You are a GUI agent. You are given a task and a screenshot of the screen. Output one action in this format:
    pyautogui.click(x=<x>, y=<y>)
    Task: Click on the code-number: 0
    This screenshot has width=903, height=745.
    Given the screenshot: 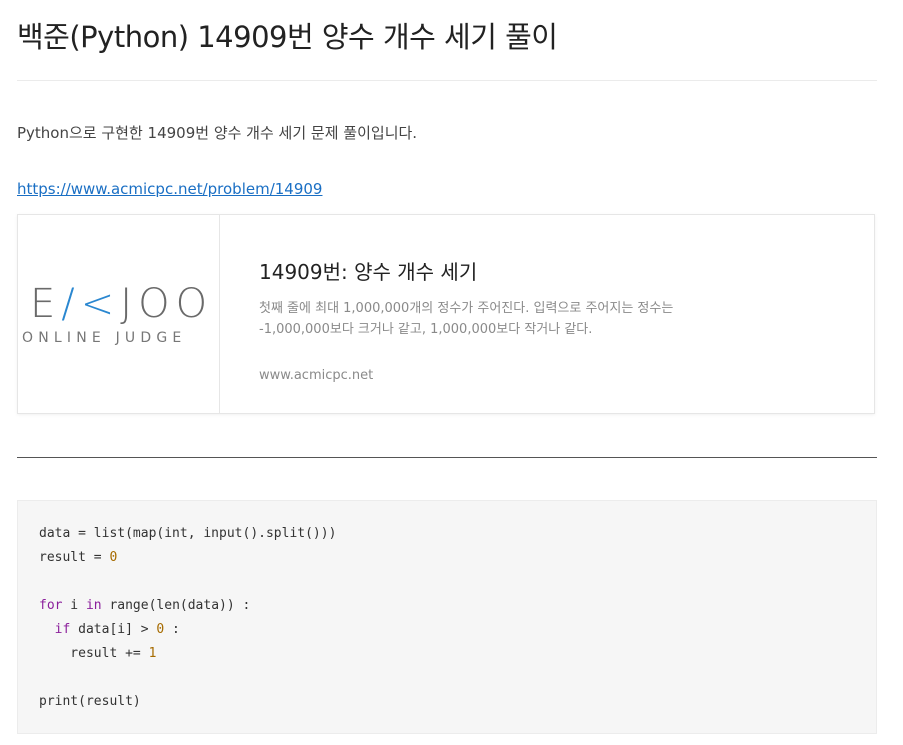 What is the action you would take?
    pyautogui.click(x=113, y=557)
    